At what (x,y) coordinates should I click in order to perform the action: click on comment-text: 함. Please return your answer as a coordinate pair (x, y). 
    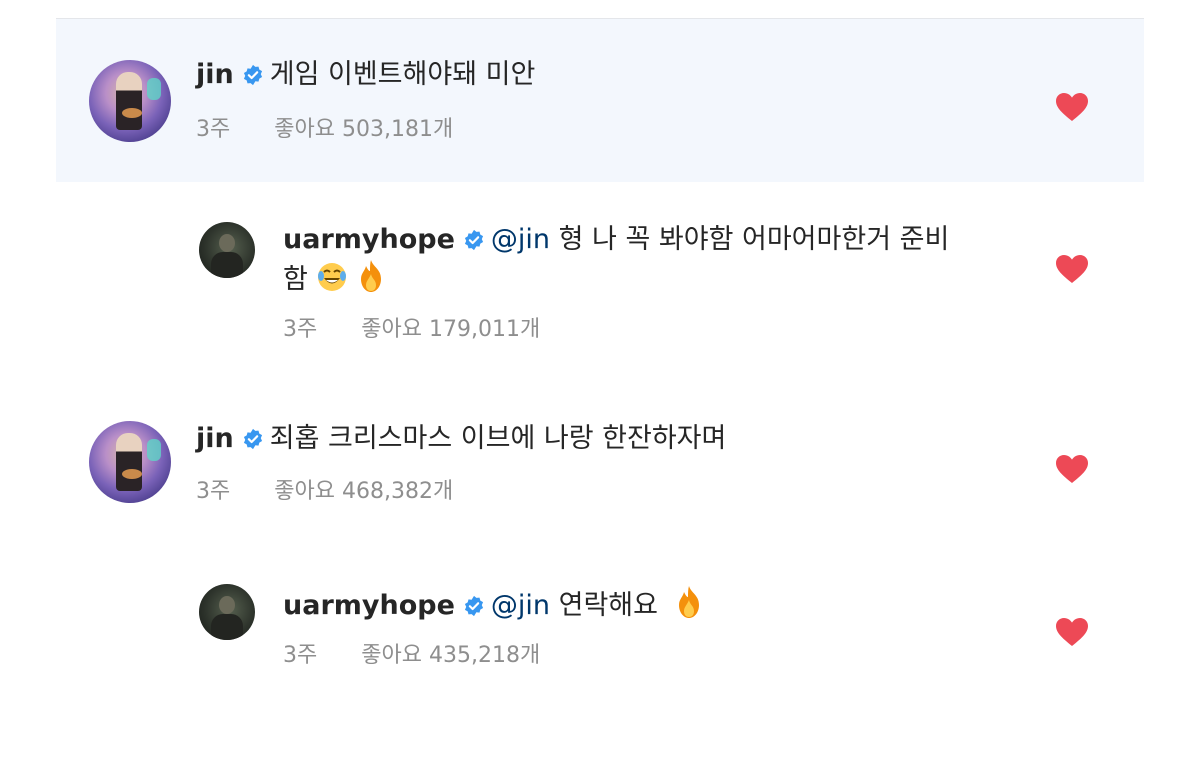
    Looking at the image, I should click on (295, 279).